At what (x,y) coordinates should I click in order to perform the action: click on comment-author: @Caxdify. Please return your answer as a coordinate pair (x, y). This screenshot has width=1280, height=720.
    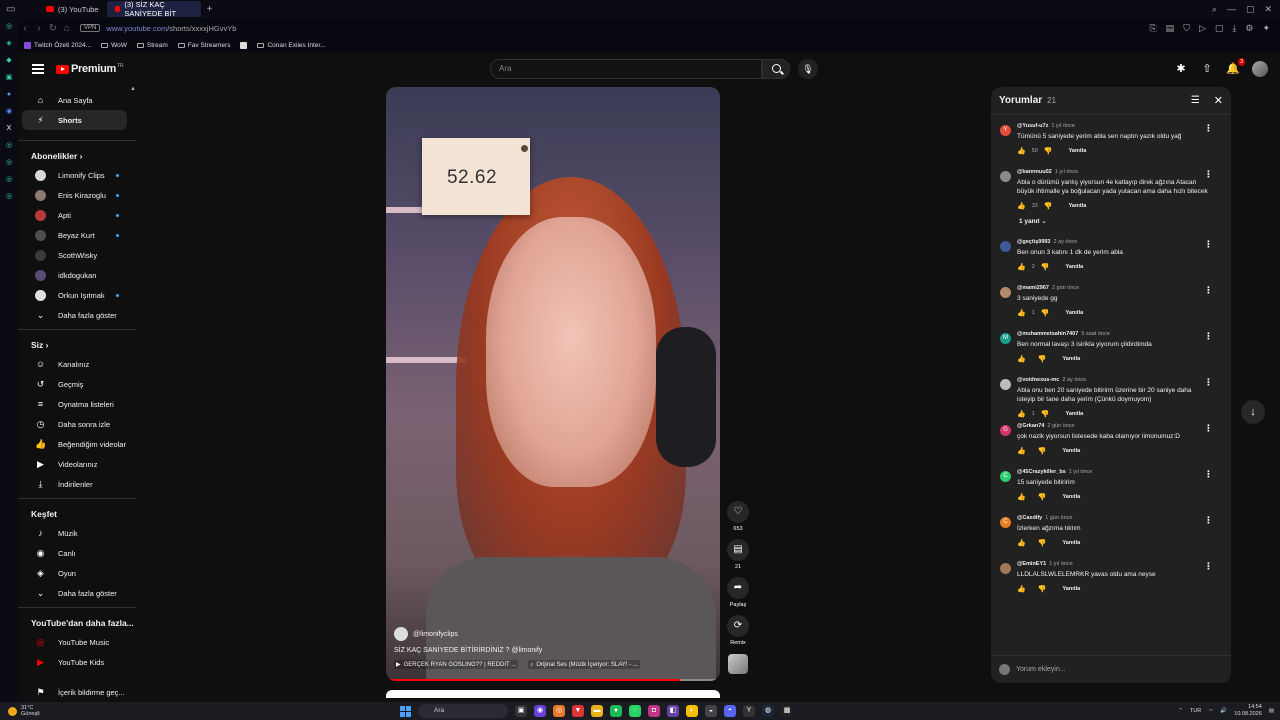
    Looking at the image, I should click on (1029, 518).